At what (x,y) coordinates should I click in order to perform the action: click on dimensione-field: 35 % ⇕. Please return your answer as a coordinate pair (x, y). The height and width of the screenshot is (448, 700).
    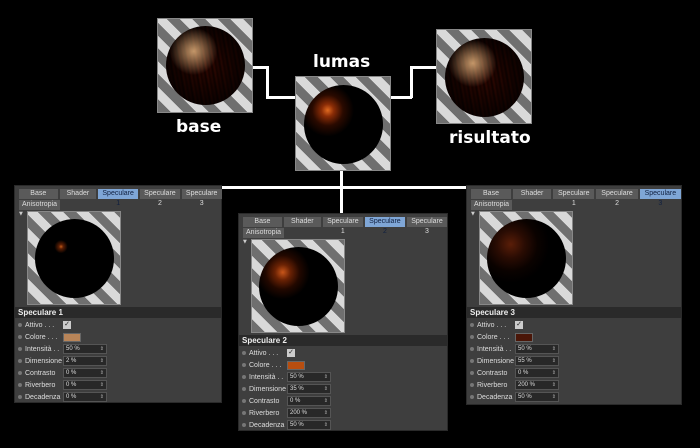
    Looking at the image, I should click on (309, 389).